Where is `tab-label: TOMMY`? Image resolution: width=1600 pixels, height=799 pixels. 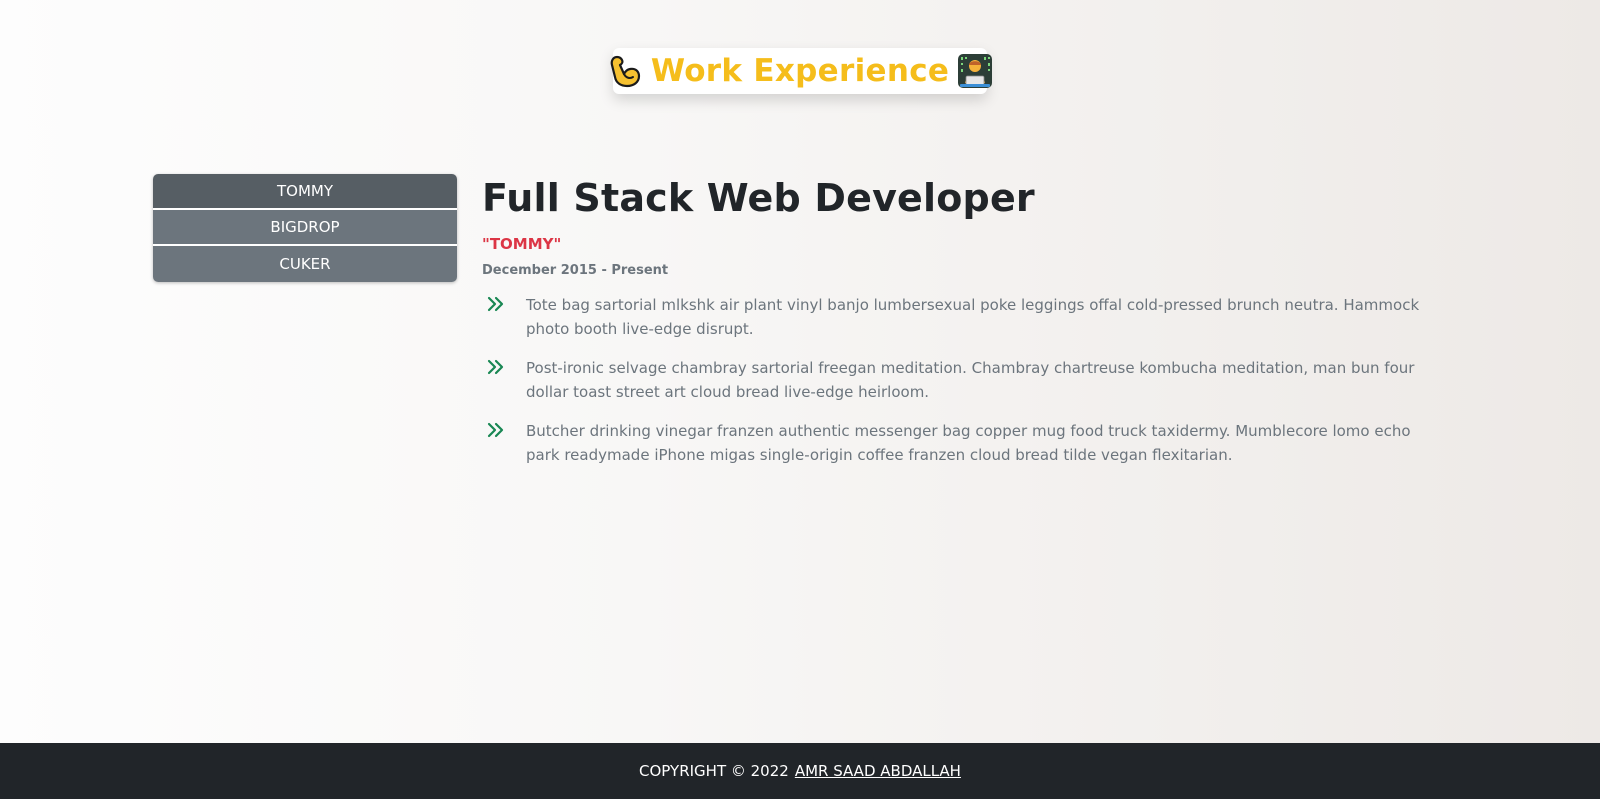
tab-label: TOMMY is located at coordinates (304, 191).